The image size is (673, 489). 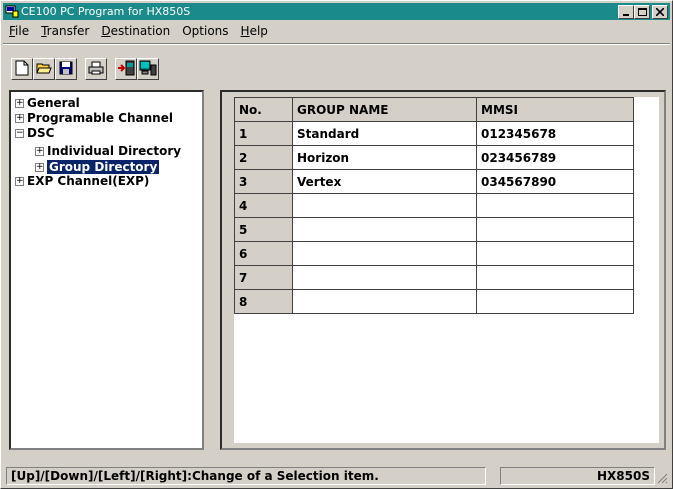 I want to click on tree-node-programable-channel: + Programable Channel, so click(x=94, y=118).